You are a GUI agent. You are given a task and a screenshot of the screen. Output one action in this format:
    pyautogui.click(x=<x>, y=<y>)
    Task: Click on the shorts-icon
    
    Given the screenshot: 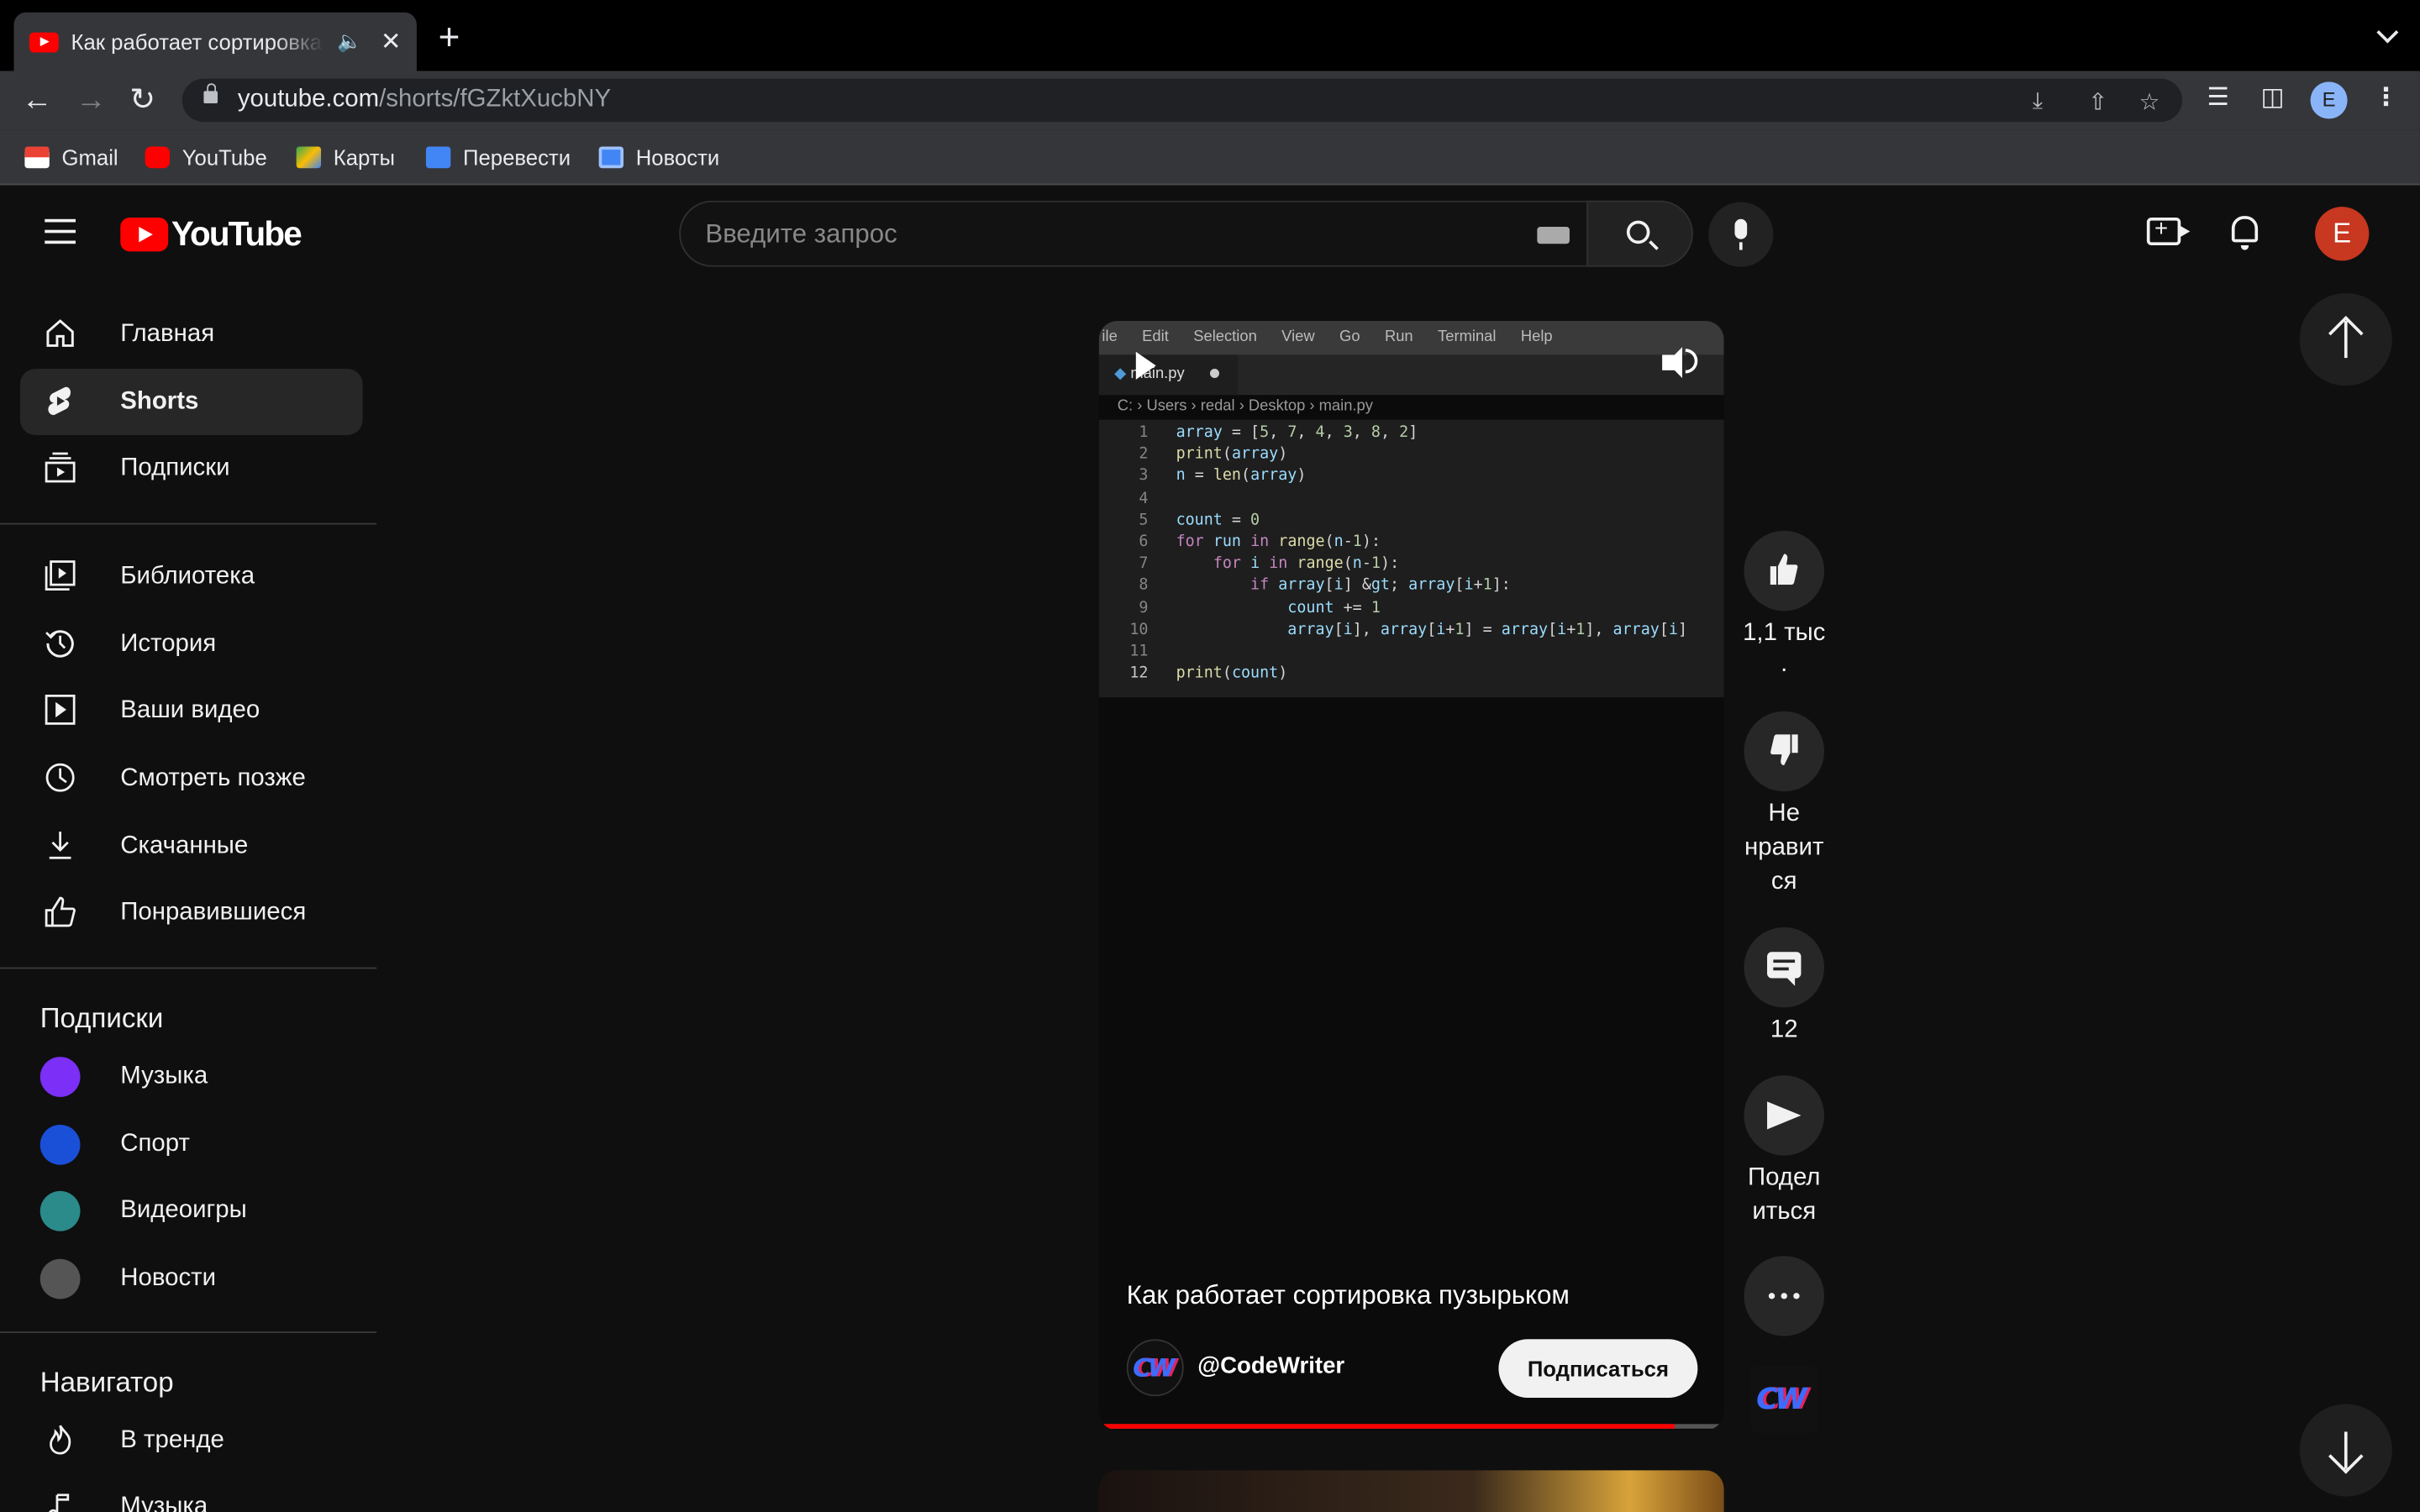 What is the action you would take?
    pyautogui.click(x=60, y=401)
    